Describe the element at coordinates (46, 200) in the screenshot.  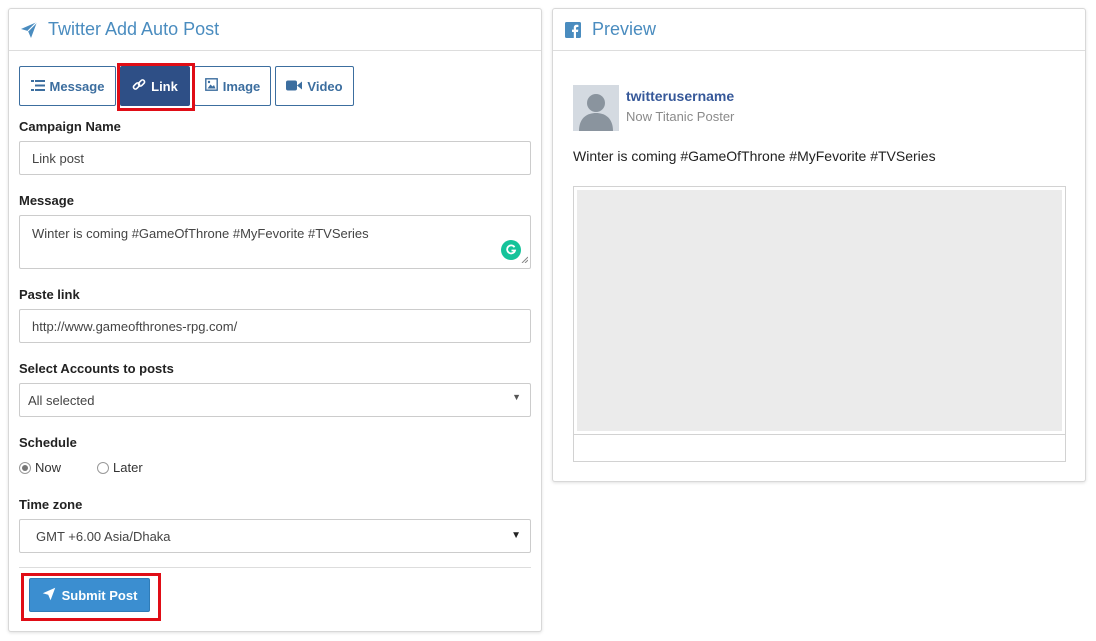
I see `message-label: Message` at that location.